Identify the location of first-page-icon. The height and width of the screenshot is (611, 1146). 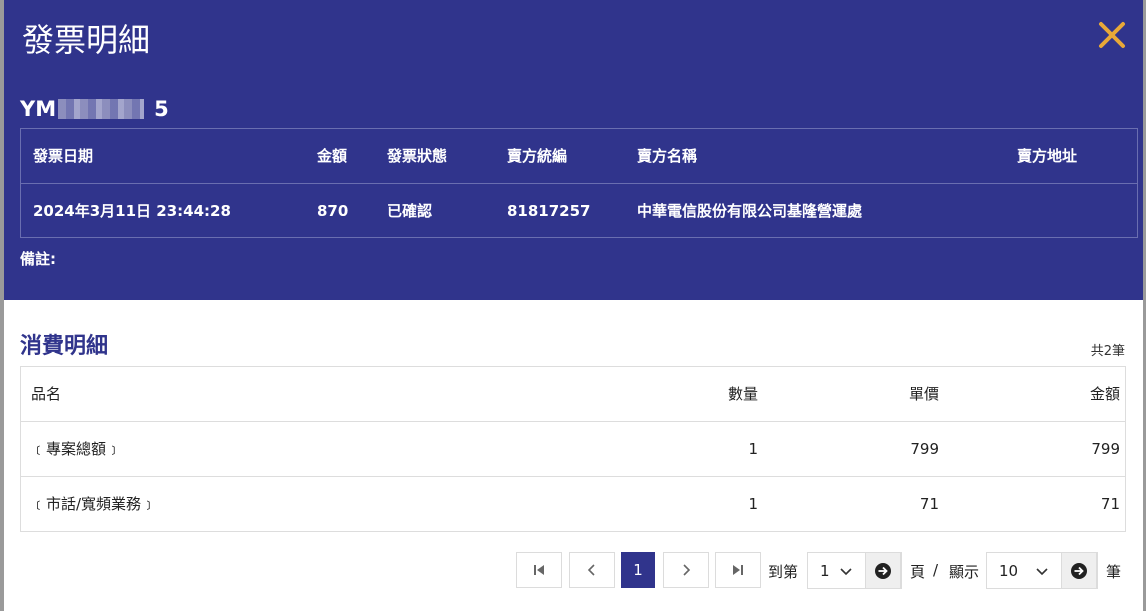
(539, 570).